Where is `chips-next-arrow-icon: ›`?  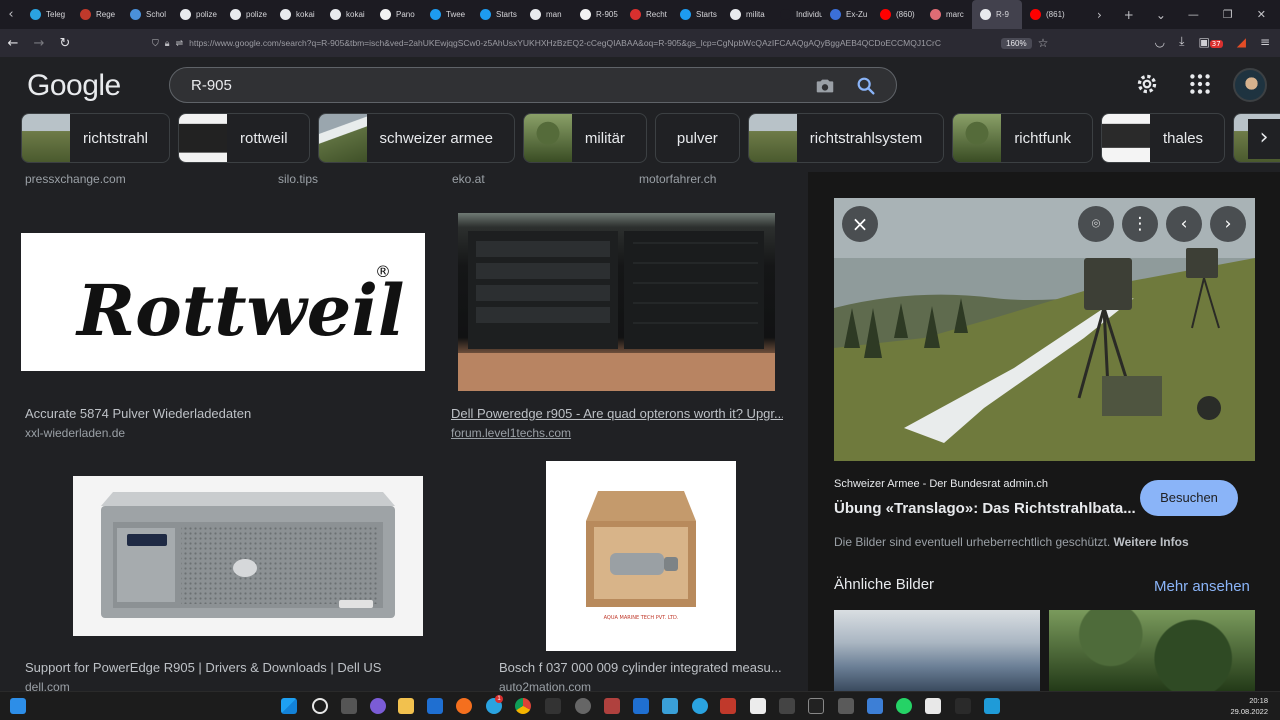
chips-next-arrow-icon: › is located at coordinates (1264, 139).